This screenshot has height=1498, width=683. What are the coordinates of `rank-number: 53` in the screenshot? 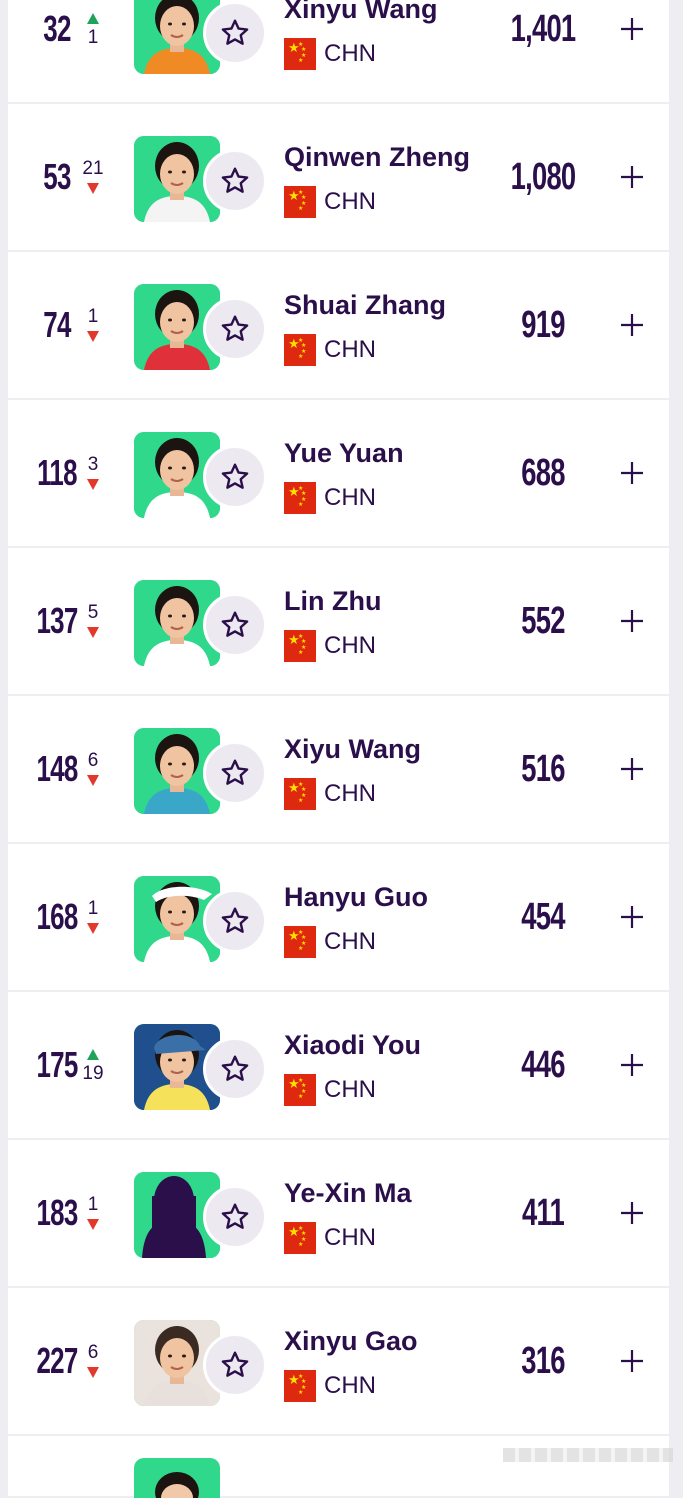 It's located at (57, 176).